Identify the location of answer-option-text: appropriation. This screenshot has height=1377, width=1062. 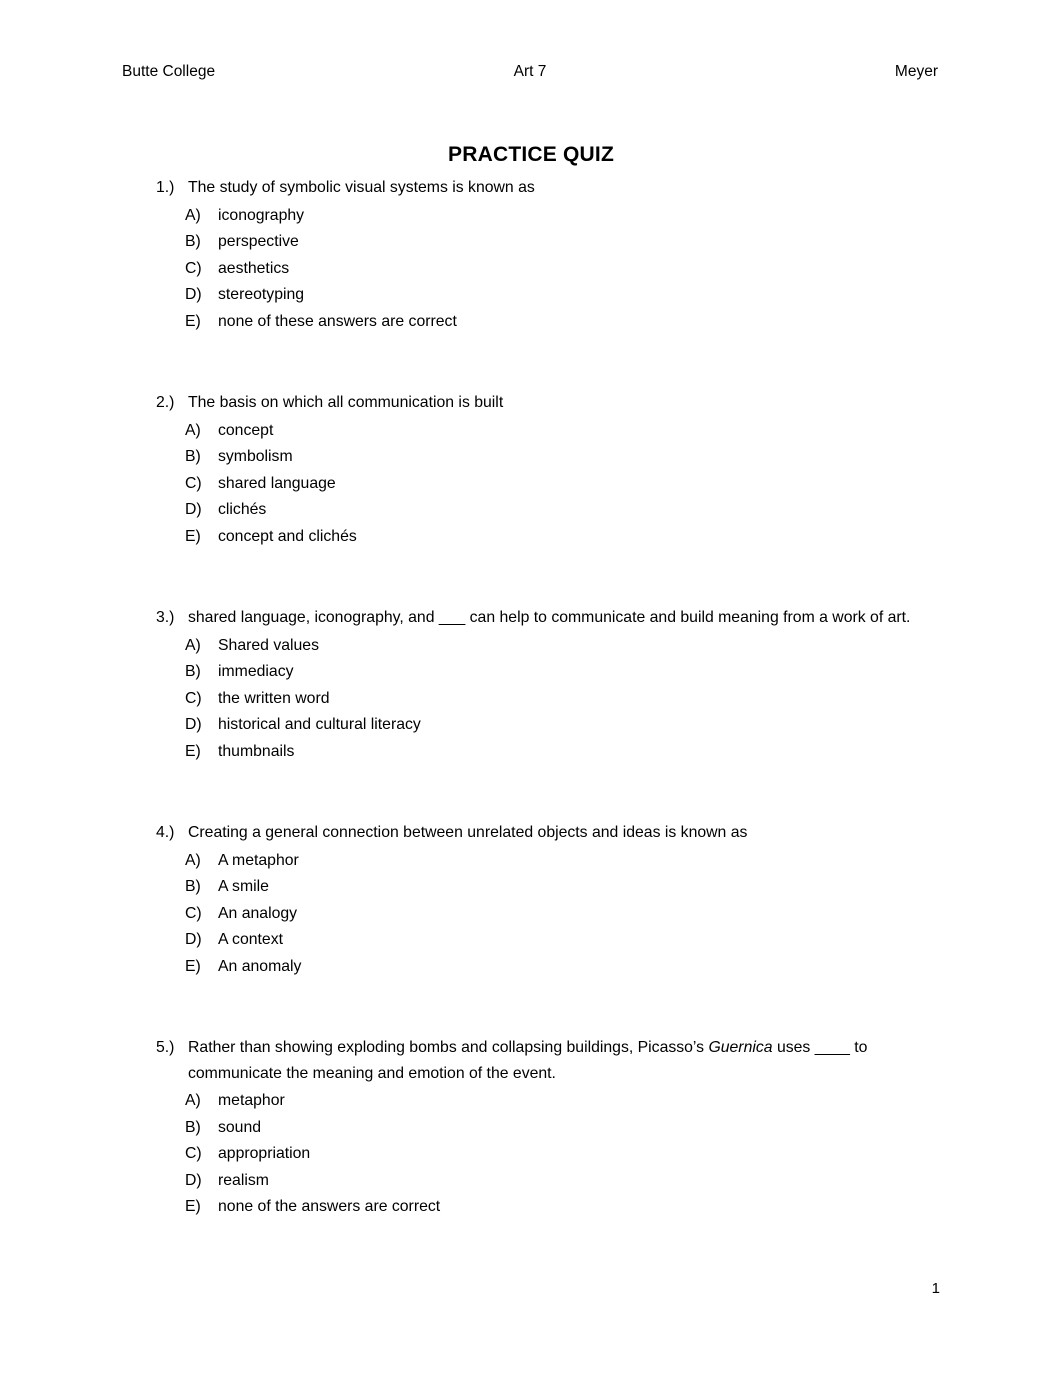
(264, 1153).